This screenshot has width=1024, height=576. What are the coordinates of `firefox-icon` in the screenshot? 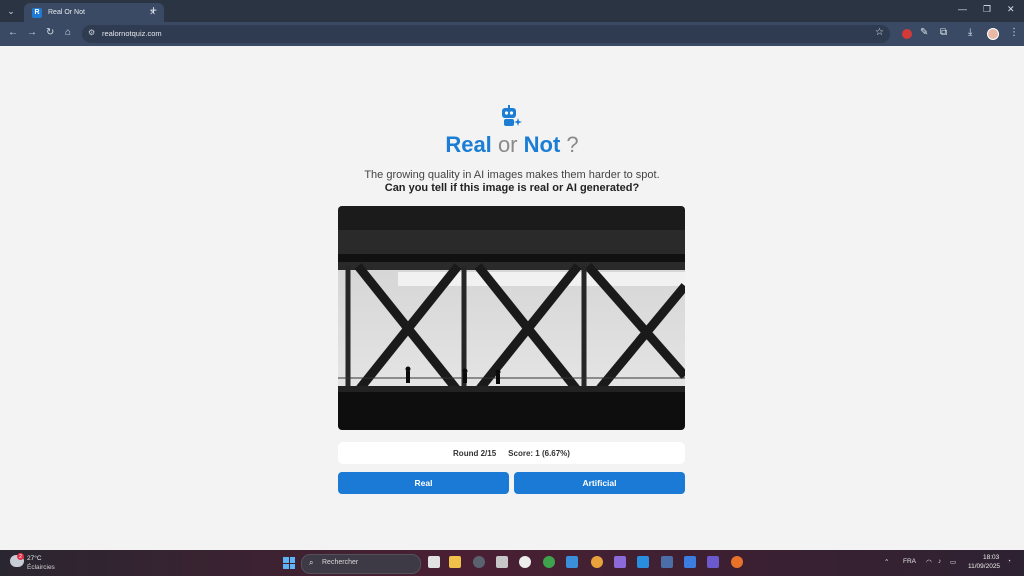 It's located at (737, 562).